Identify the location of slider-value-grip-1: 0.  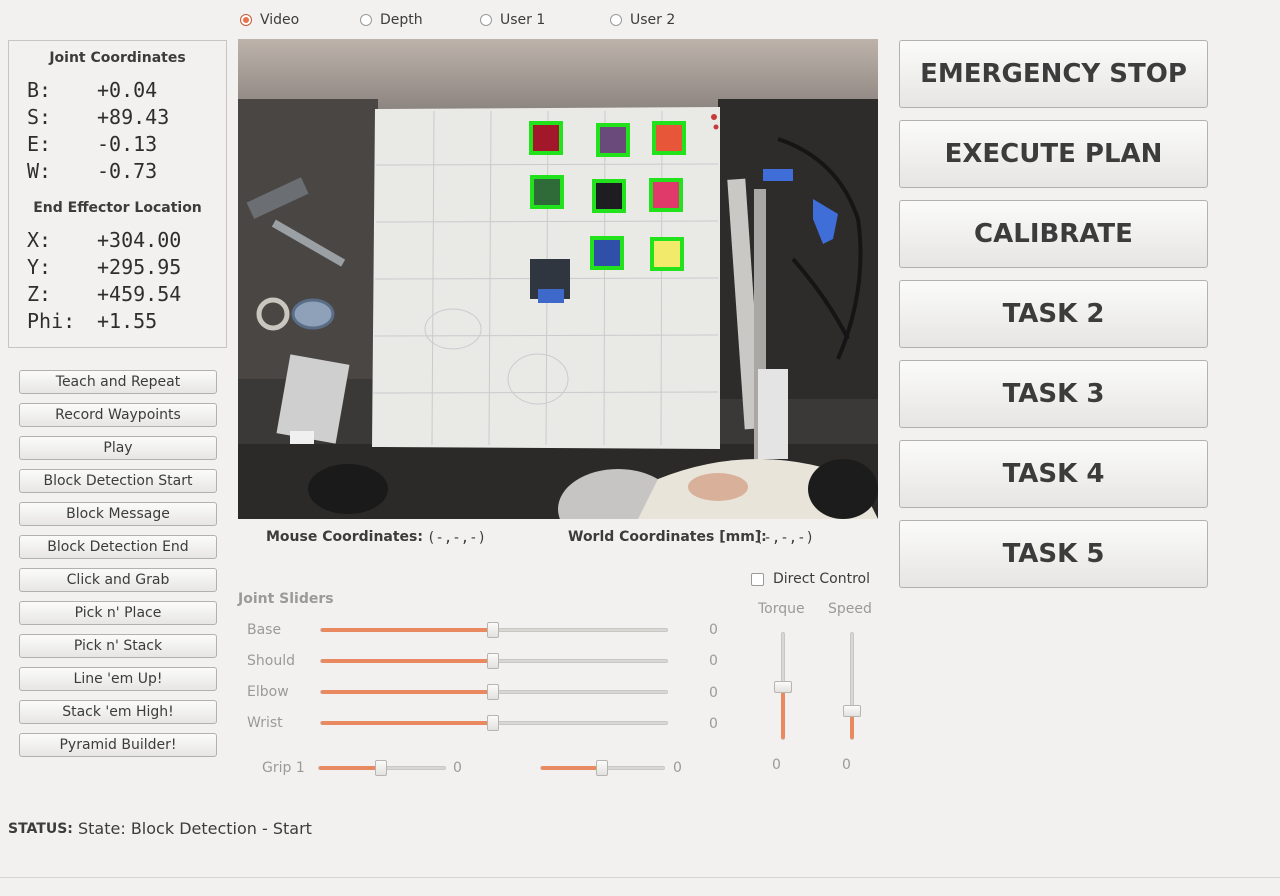
(457, 768).